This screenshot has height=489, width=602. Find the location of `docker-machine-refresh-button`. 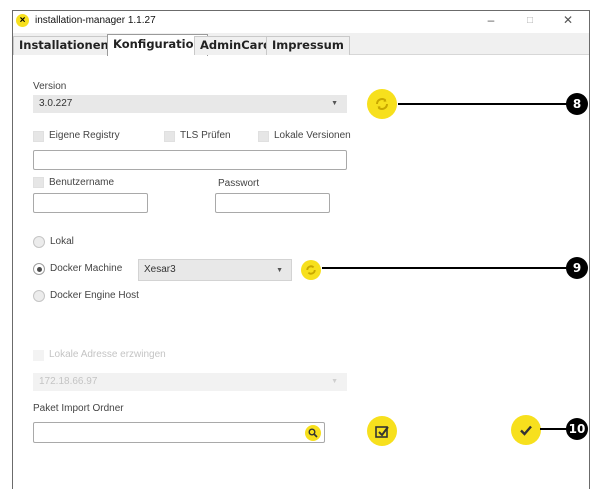

docker-machine-refresh-button is located at coordinates (311, 270).